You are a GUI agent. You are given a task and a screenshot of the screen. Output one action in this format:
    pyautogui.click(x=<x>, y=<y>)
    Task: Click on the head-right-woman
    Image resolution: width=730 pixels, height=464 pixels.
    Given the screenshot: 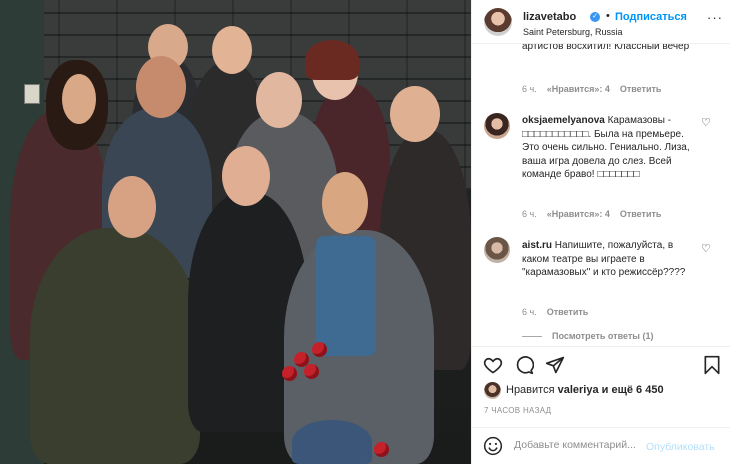 What is the action you would take?
    pyautogui.click(x=415, y=114)
    